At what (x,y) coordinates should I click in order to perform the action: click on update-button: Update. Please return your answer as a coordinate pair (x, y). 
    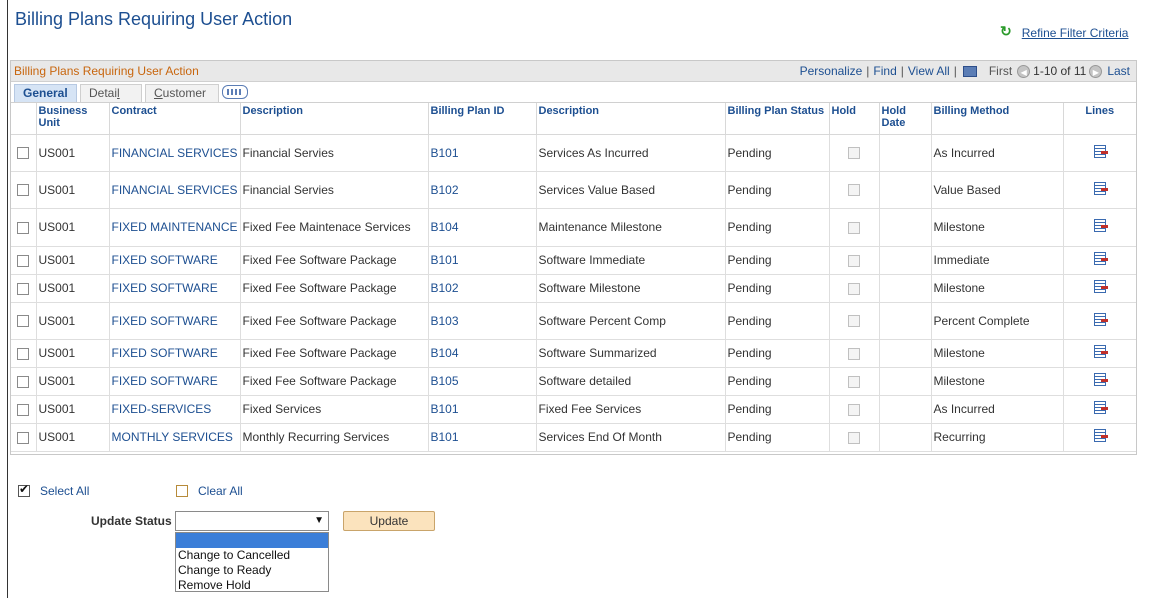
    Looking at the image, I should click on (389, 521).